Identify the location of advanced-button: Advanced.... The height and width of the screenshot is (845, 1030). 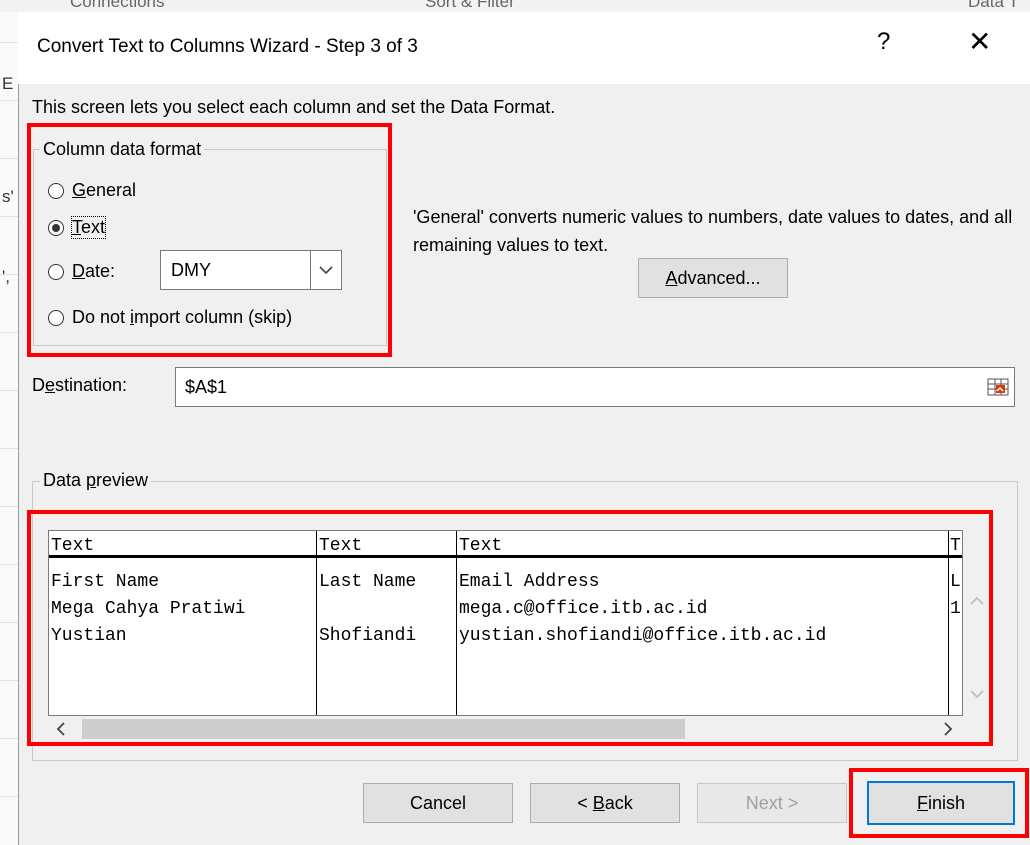
(713, 278).